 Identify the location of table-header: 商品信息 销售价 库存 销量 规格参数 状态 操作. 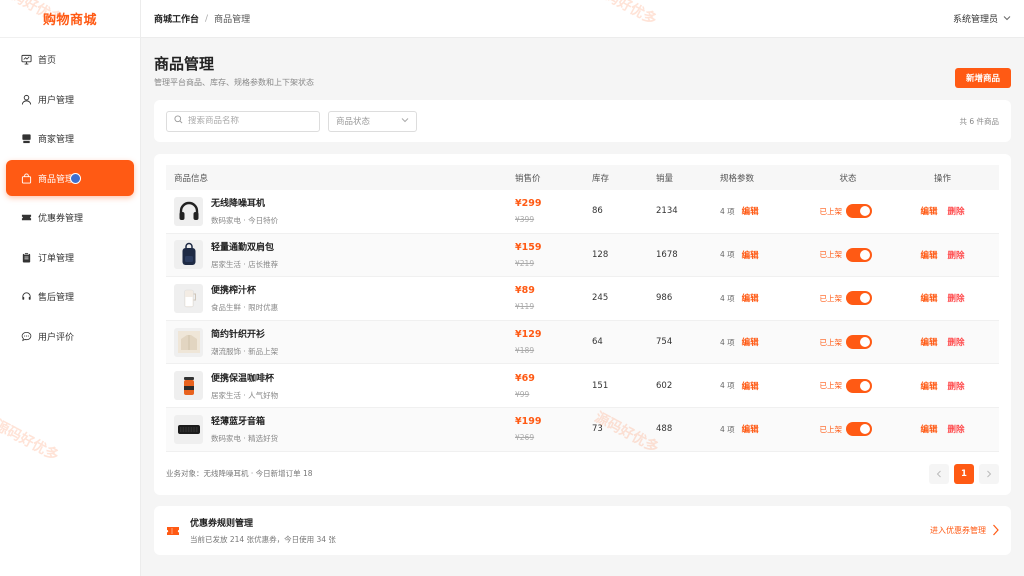
(582, 177).